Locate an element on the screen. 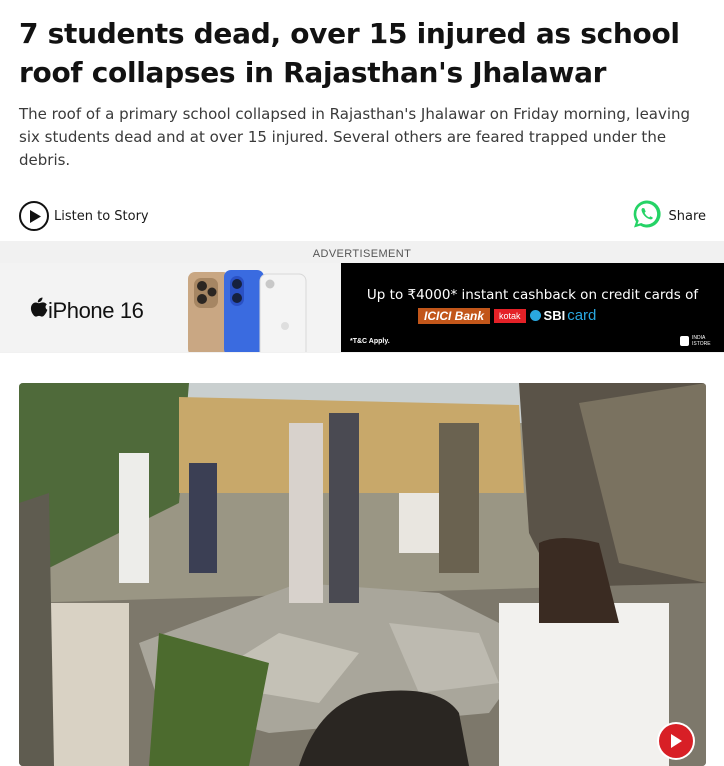 The width and height of the screenshot is (724, 766). istore-label-line2: ISTORE is located at coordinates (701, 344).